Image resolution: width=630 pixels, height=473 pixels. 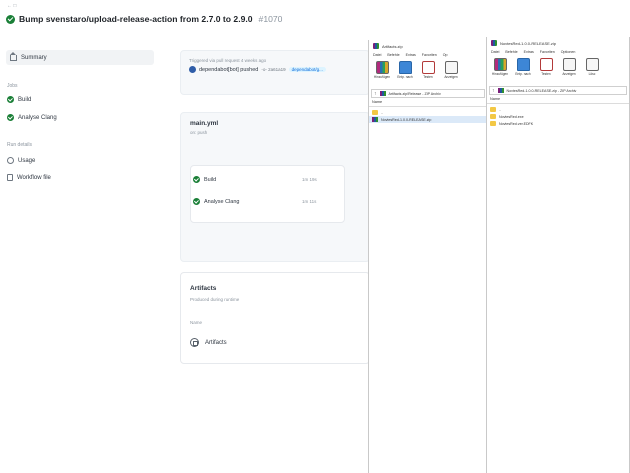 What do you see at coordinates (12, 86) in the screenshot?
I see `sidebar-section-jobs: Jobs` at bounding box center [12, 86].